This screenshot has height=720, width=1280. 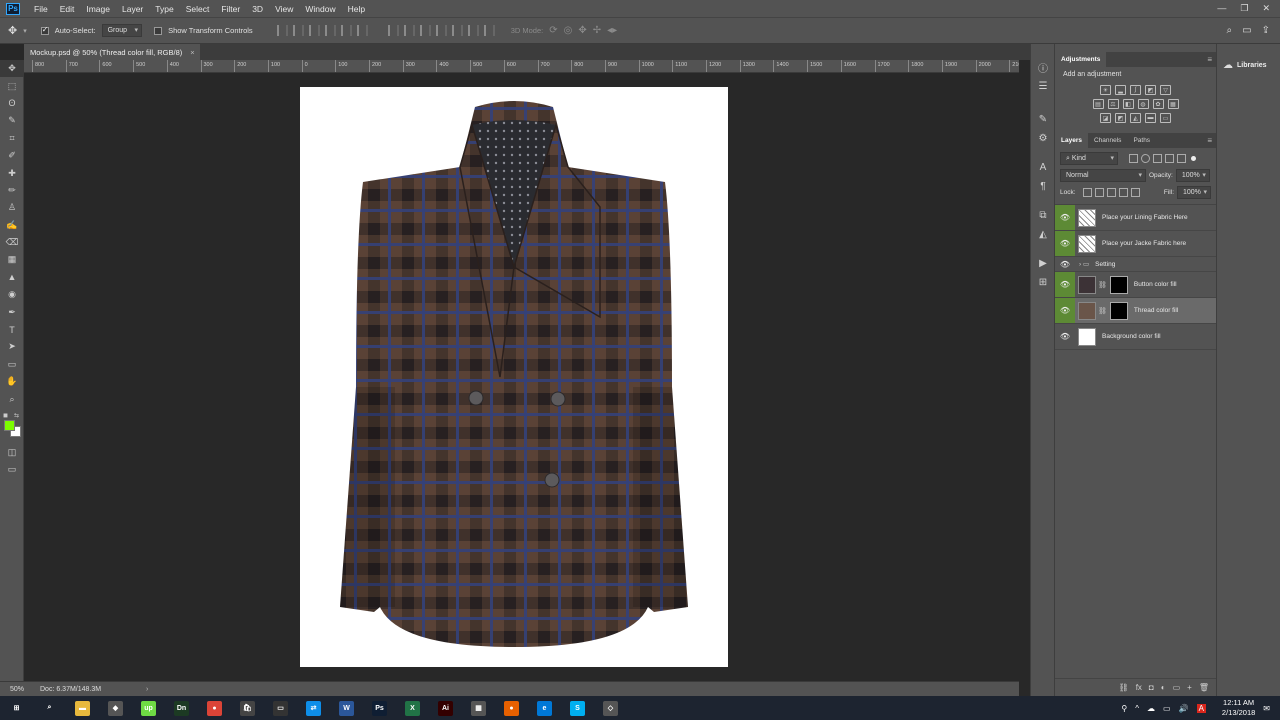 I want to click on chevron-down-icon: ▾, so click(x=25, y=31).